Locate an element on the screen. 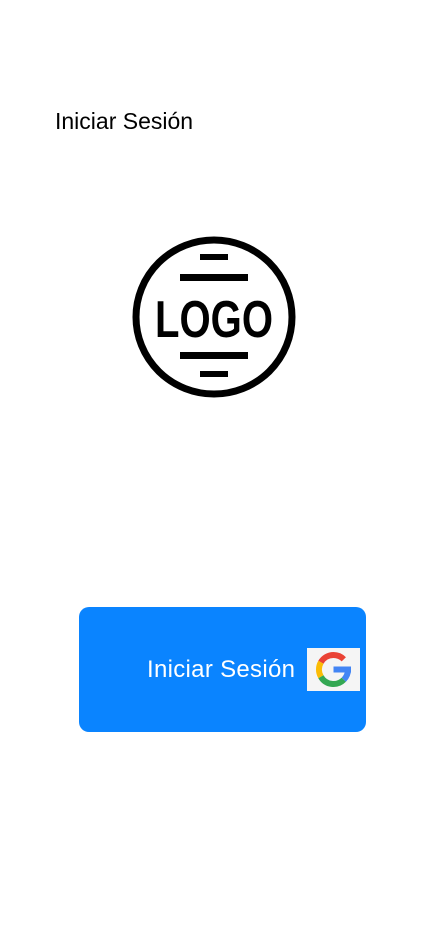 This screenshot has height=926, width=428. logo-text: LOGO is located at coordinates (214, 320).